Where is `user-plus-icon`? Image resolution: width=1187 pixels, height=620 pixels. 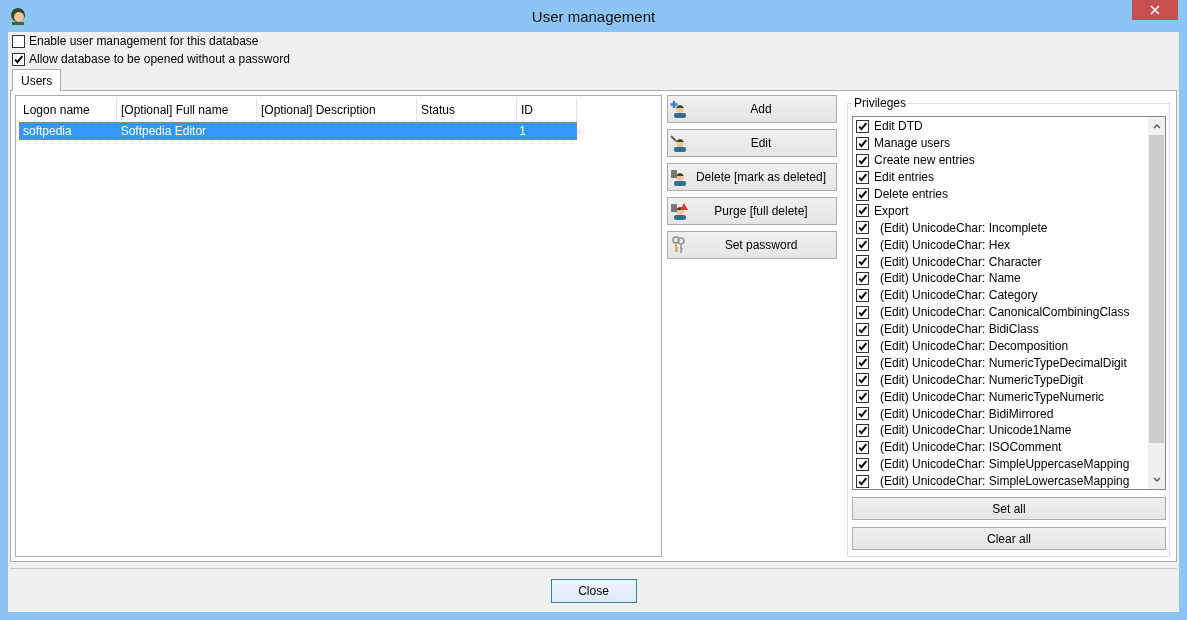
user-plus-icon is located at coordinates (679, 109).